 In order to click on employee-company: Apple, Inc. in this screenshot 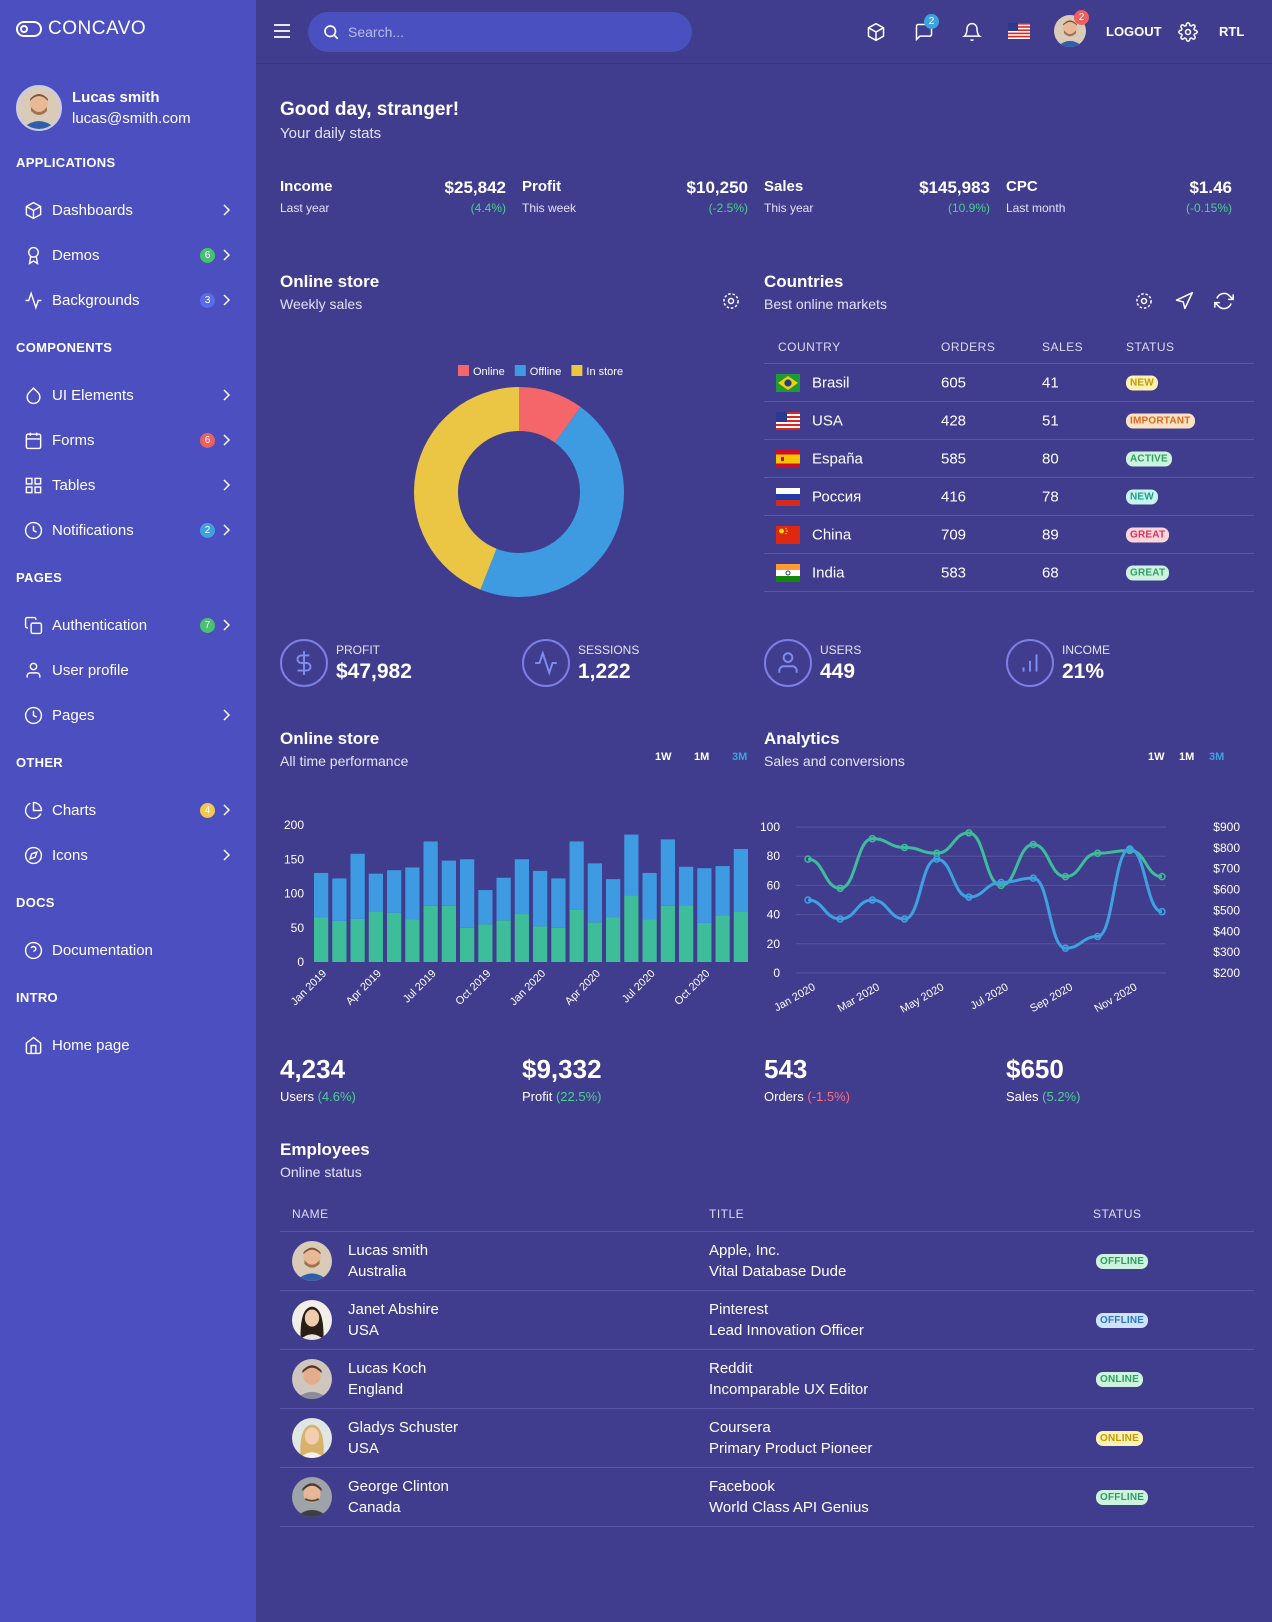, I will do `click(744, 1250)`.